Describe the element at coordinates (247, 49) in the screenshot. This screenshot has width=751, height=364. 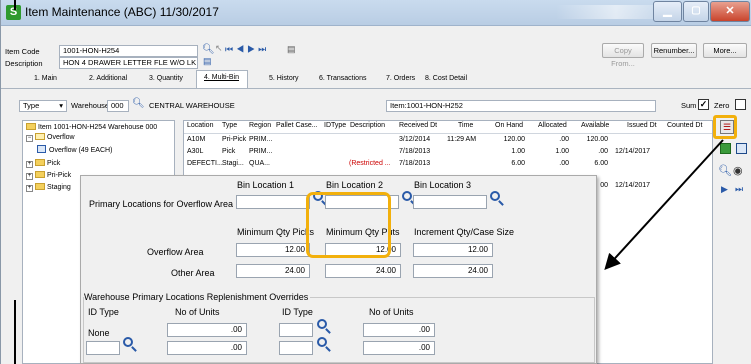
I see `record-navigation-icons: ⏮◀▶⏭` at that location.